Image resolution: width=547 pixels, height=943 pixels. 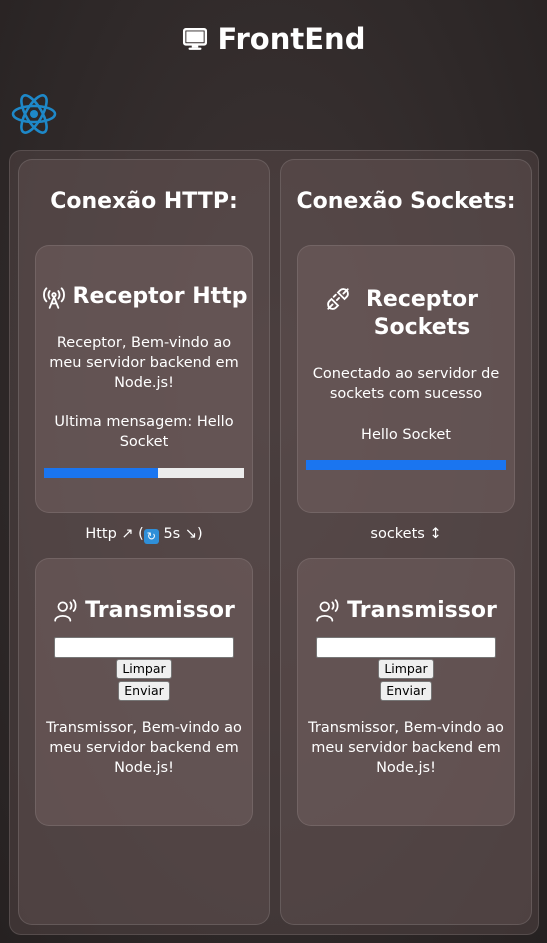 I want to click on http-transmitter-title: Transmissor, so click(x=160, y=610).